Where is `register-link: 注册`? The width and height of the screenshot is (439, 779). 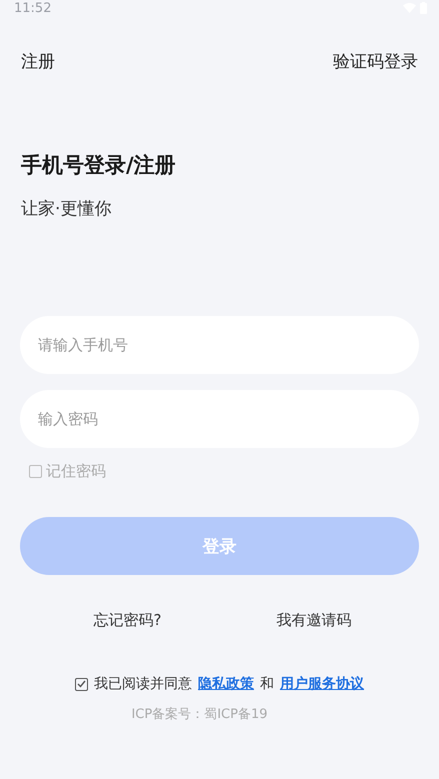 register-link: 注册 is located at coordinates (38, 61).